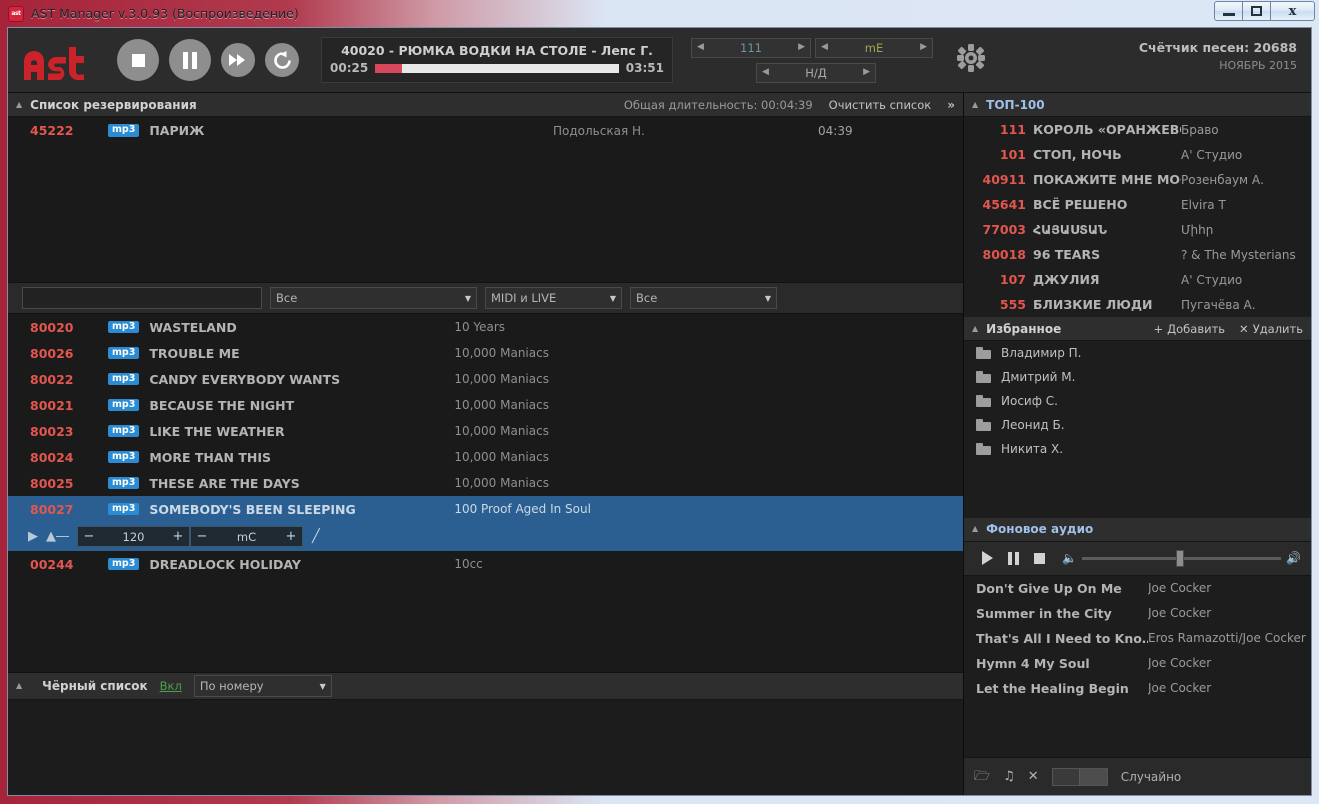 This screenshot has width=1319, height=804. I want to click on list-item: Владимир П., so click(1137, 353).